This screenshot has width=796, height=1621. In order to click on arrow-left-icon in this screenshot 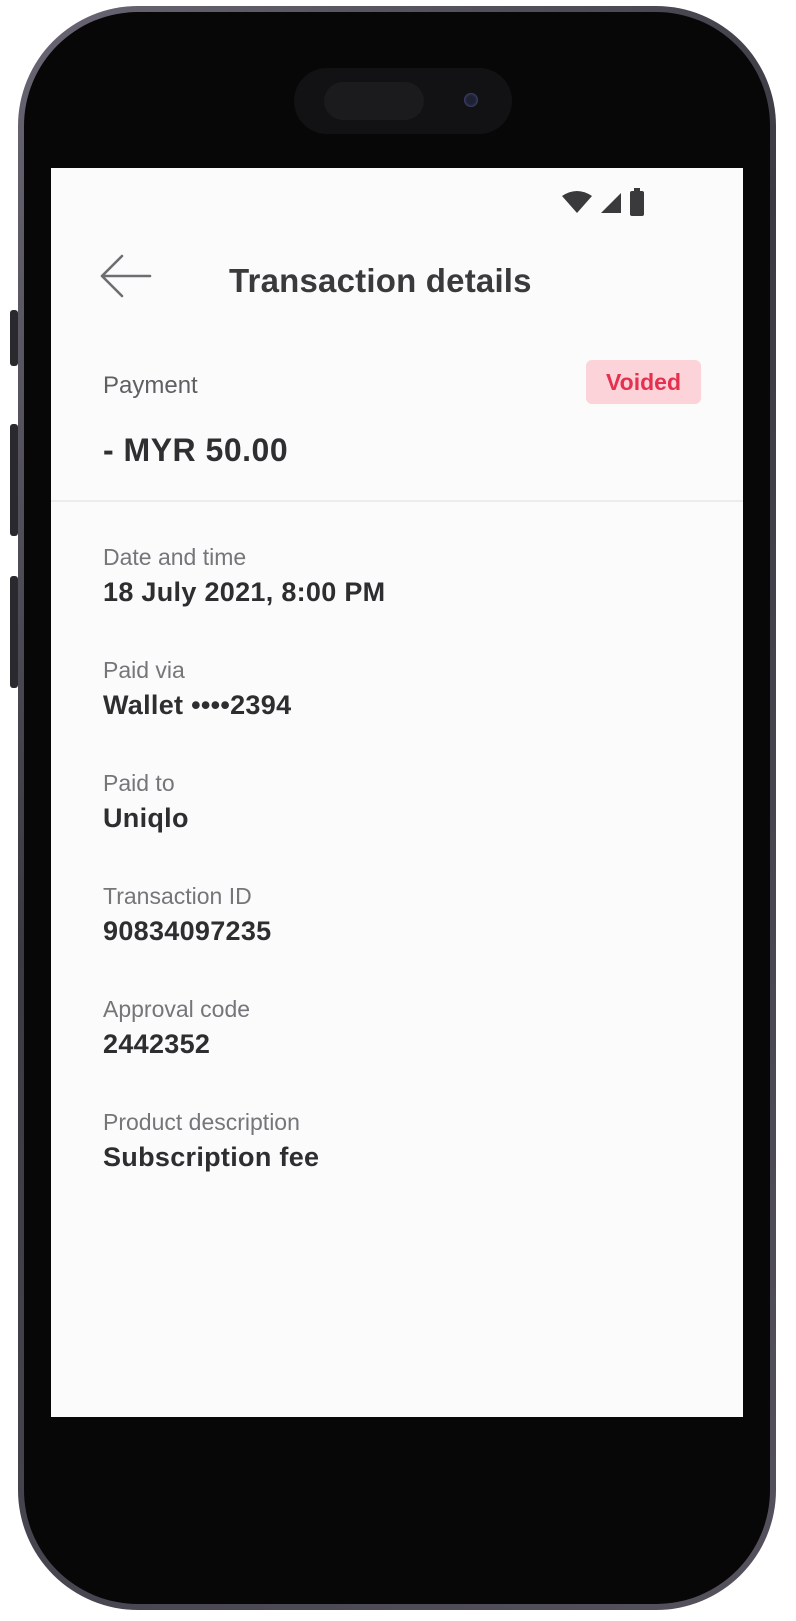, I will do `click(125, 278)`.